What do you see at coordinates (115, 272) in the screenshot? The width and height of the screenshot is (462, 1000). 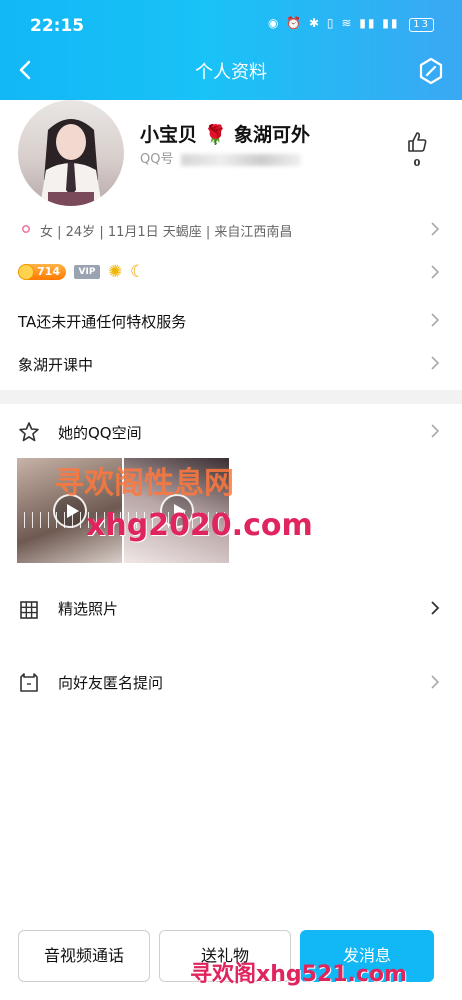 I see `sun-icon: ✺` at bounding box center [115, 272].